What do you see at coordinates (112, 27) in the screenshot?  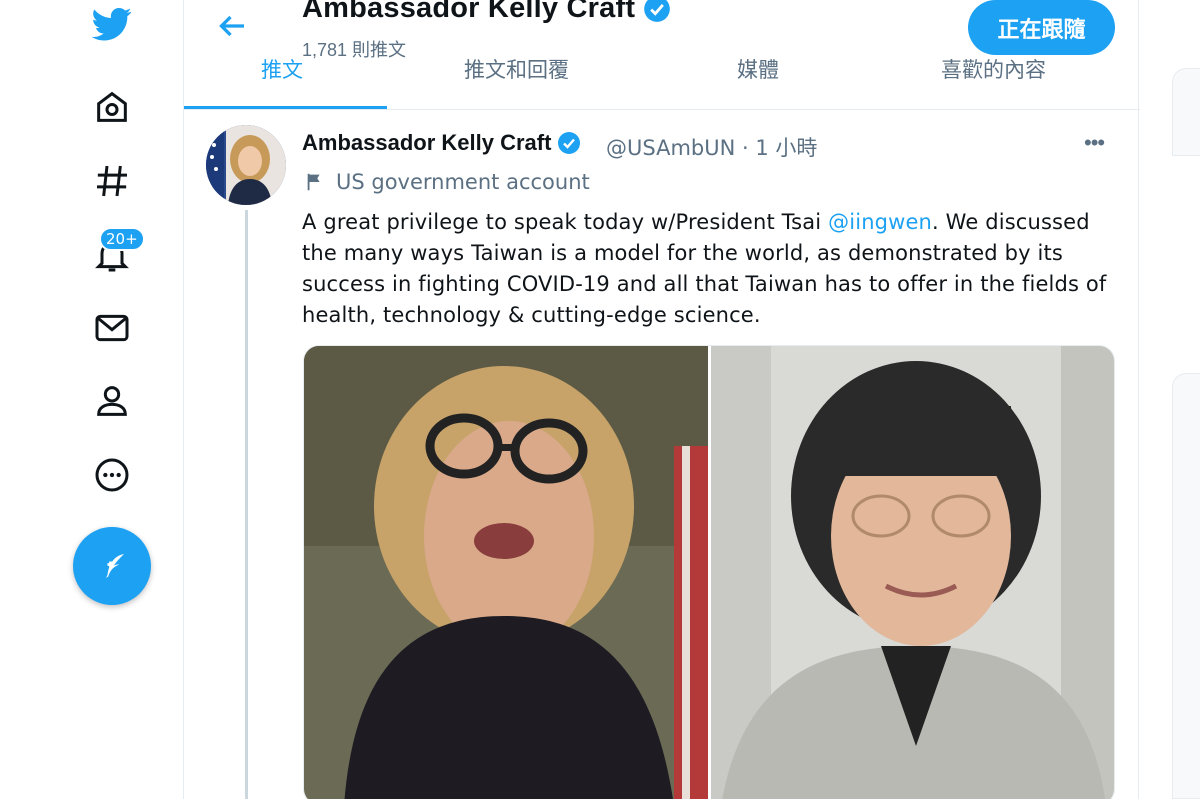 I see `twitter-logo-icon` at bounding box center [112, 27].